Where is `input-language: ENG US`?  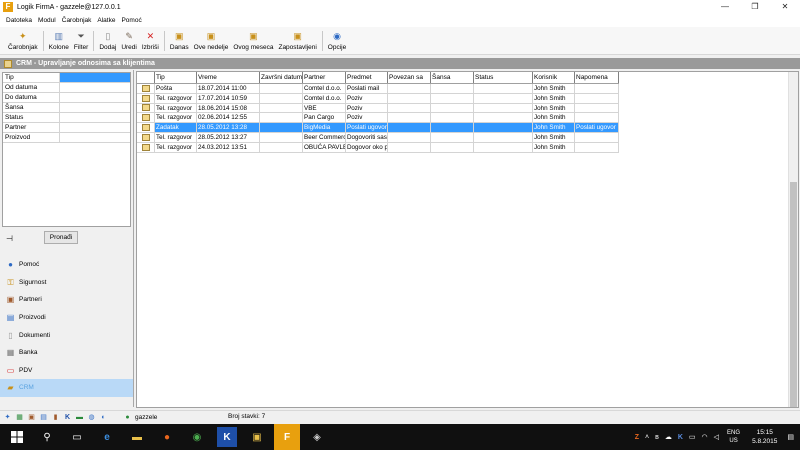 input-language: ENG US is located at coordinates (733, 437).